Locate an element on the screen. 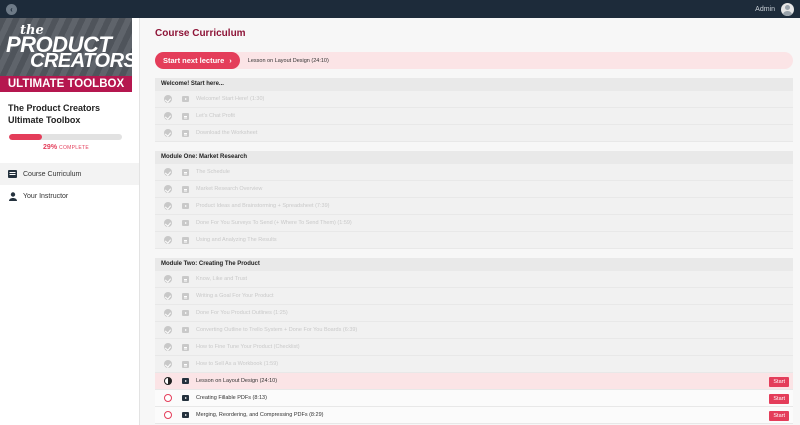 The image size is (800, 425). lecture-title: How to Sell As a Workbook (1:59) is located at coordinates (237, 364).